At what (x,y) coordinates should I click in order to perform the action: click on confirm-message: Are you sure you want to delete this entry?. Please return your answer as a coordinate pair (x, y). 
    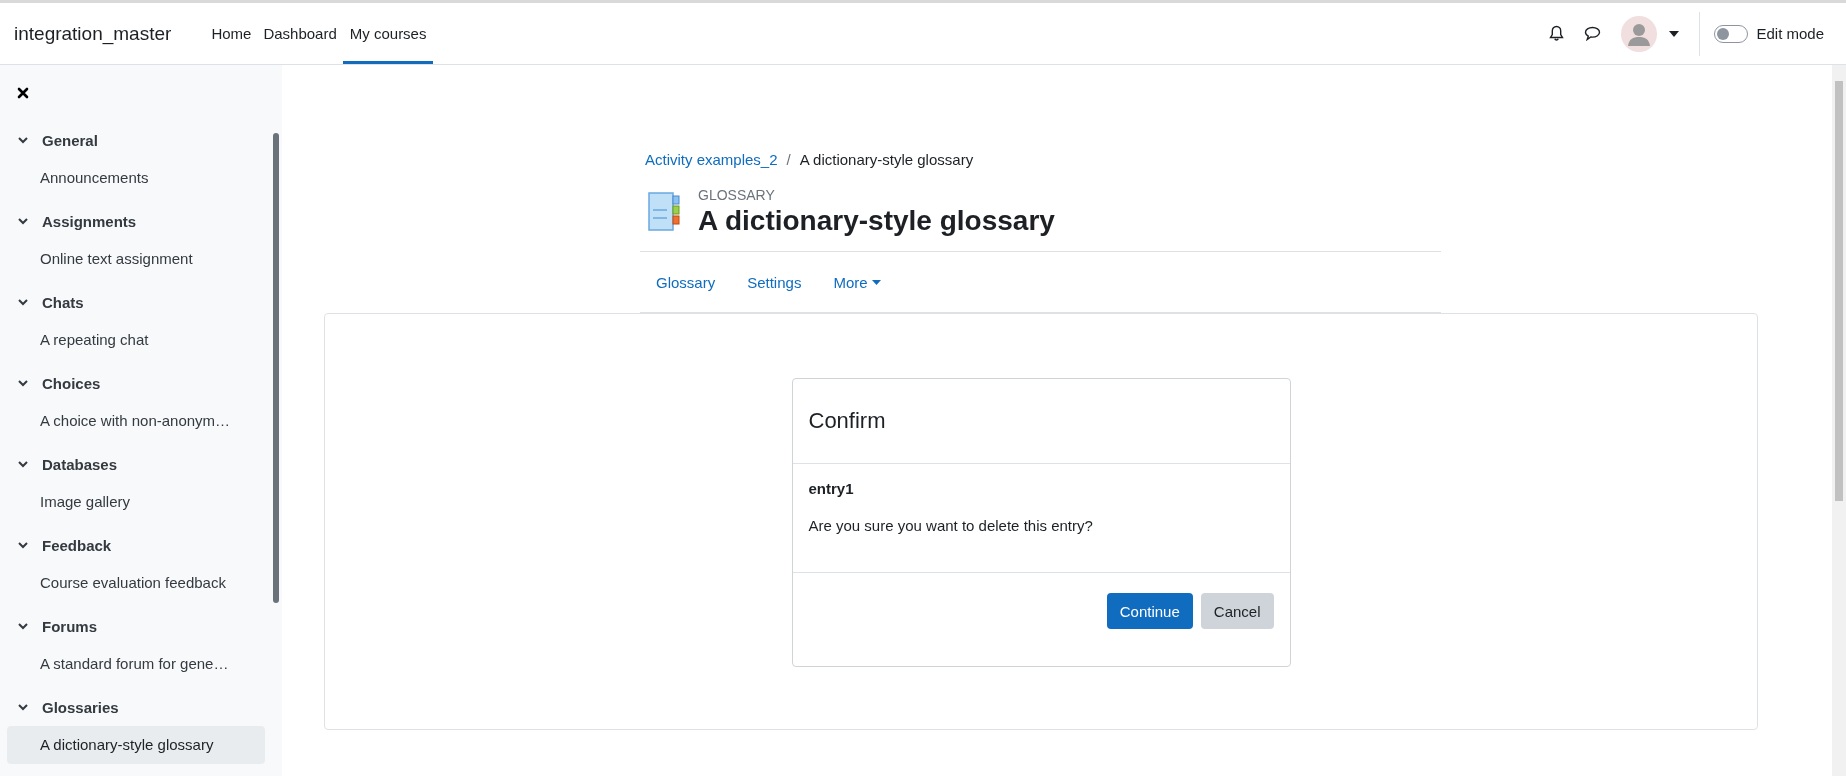
    Looking at the image, I should click on (951, 525).